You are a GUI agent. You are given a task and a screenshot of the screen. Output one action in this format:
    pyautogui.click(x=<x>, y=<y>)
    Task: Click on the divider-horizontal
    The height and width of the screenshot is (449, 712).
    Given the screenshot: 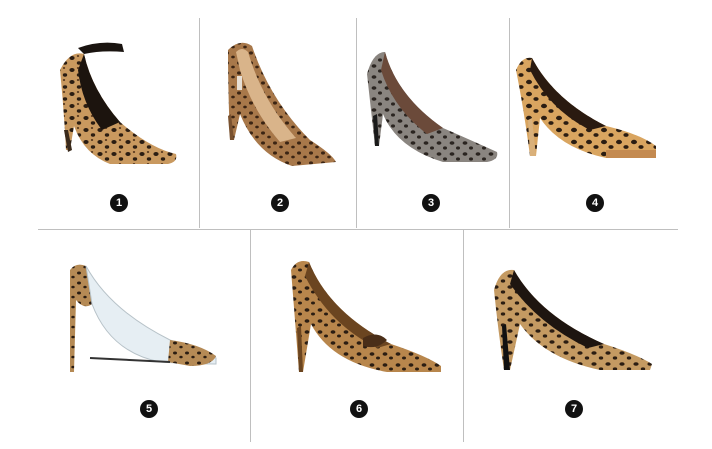 What is the action you would take?
    pyautogui.click(x=358, y=229)
    